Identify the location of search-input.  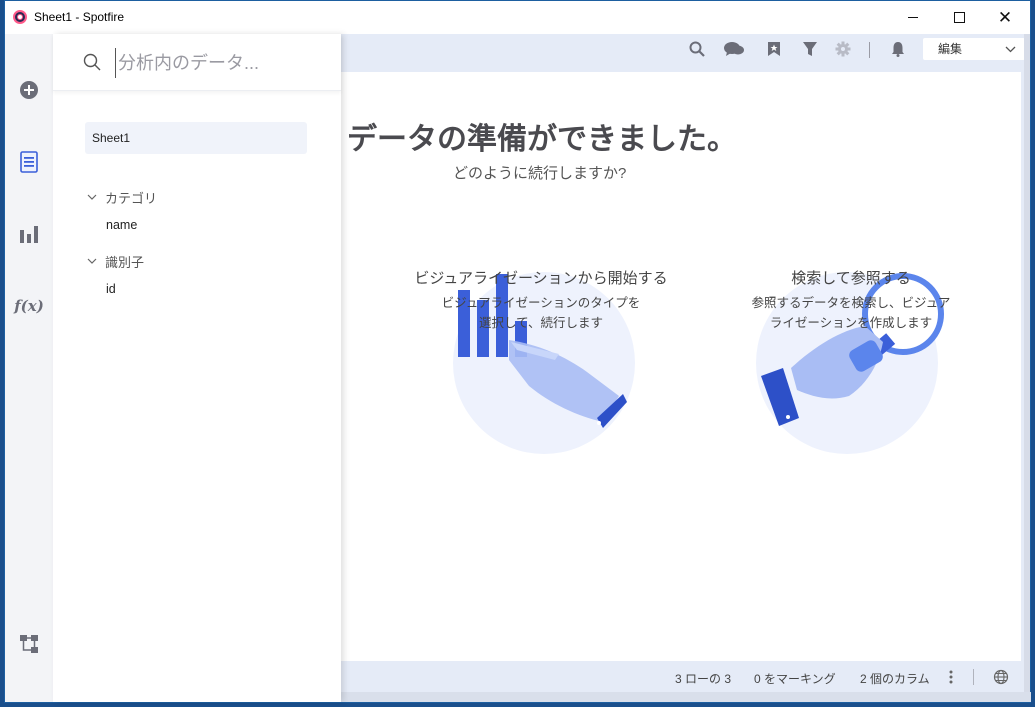
(217, 63).